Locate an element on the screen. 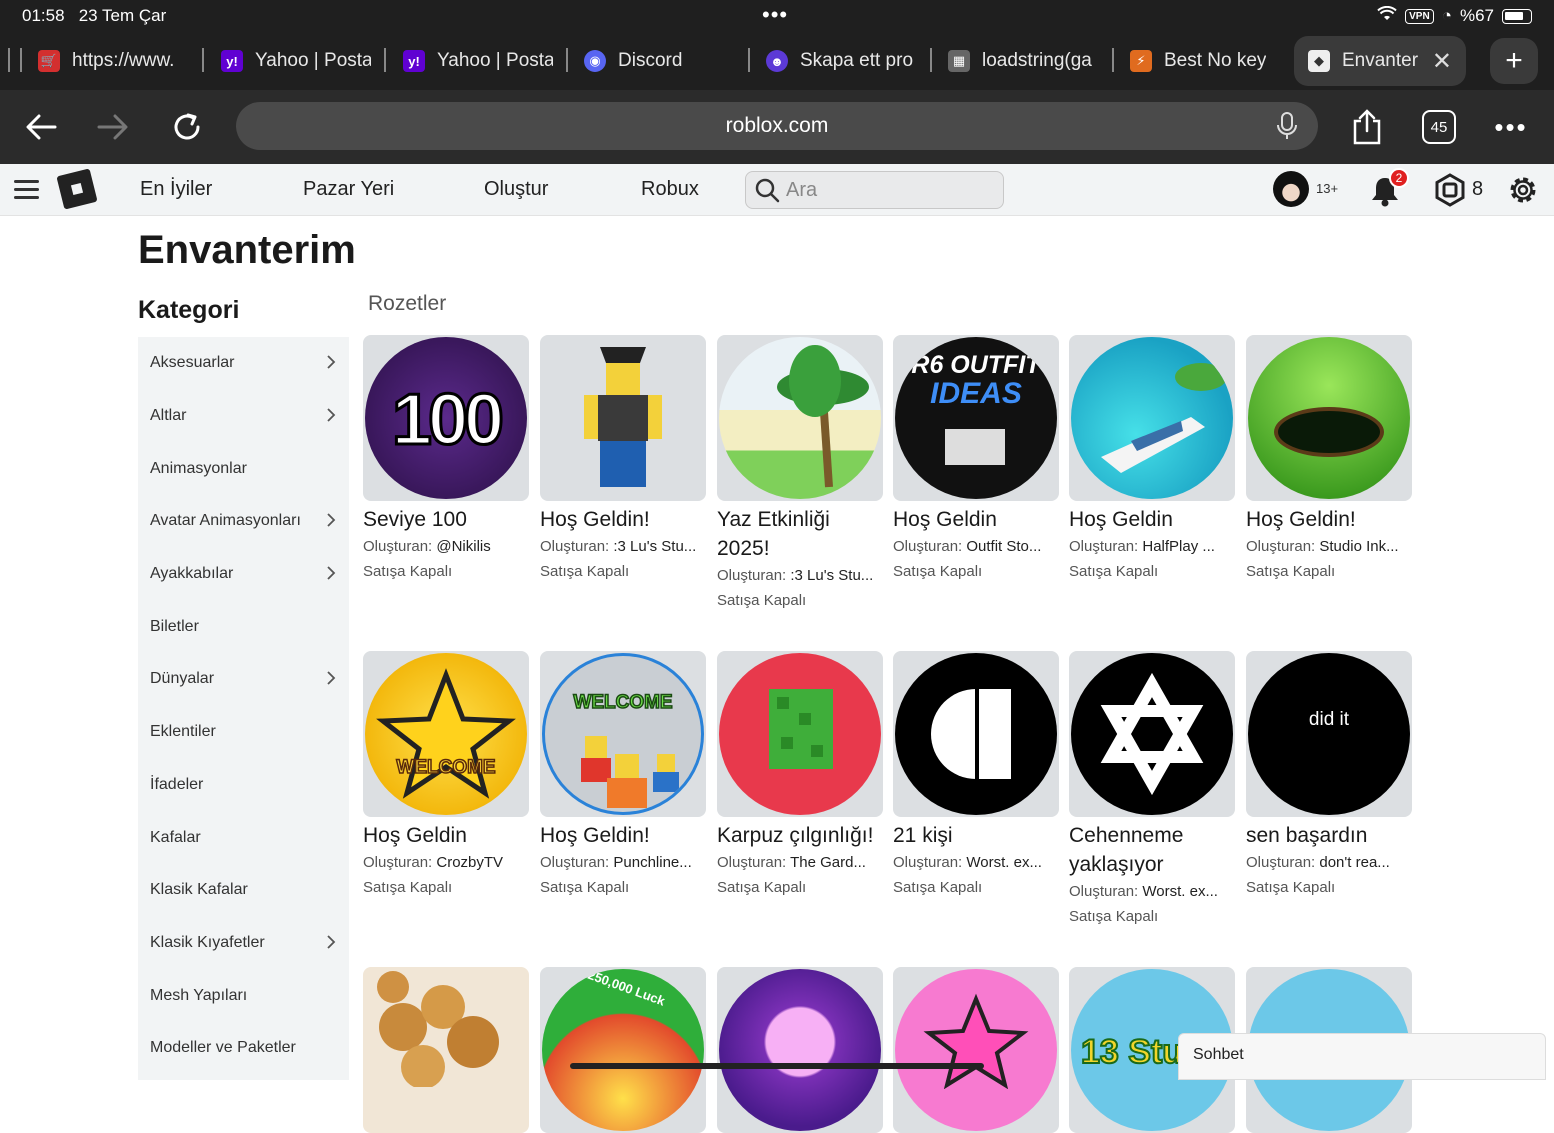 This screenshot has height=1133, width=1554. chat-panel: Sohbet is located at coordinates (1362, 1056).